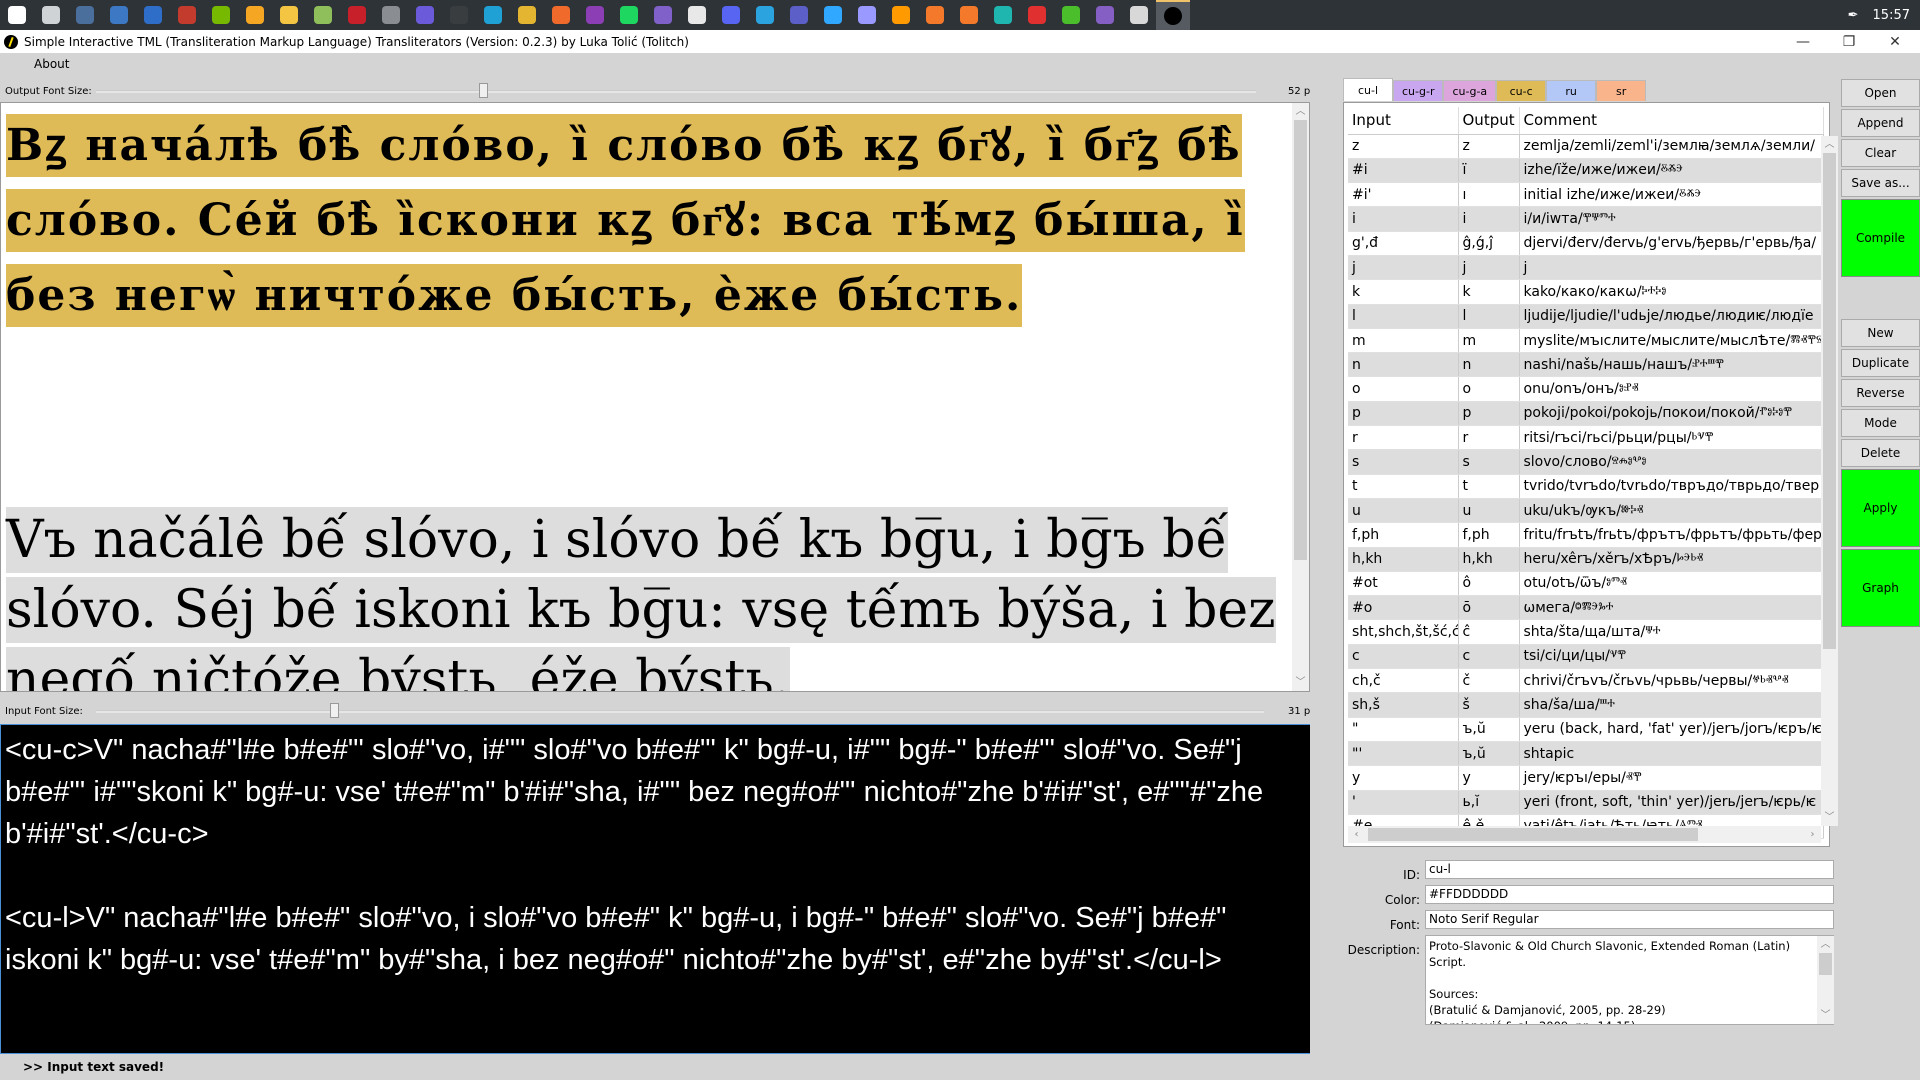 This screenshot has height=1080, width=1920. Describe the element at coordinates (1105, 15) in the screenshot. I see `taskbar-app-visual-studio` at that location.